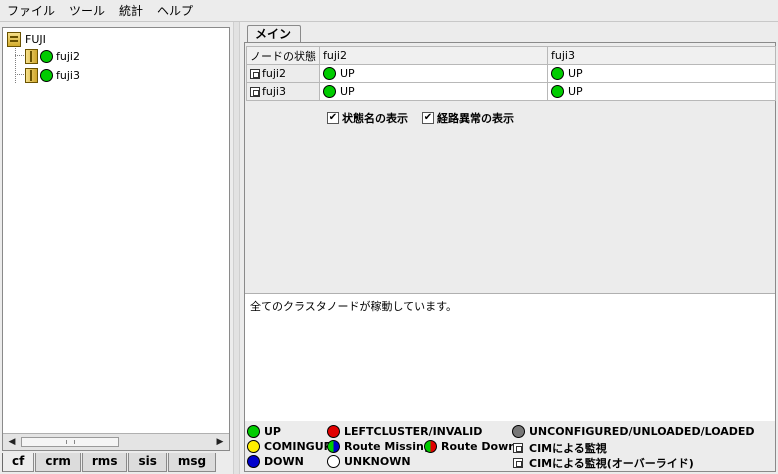 This screenshot has height=474, width=778. I want to click on legend-unknown: UNKNOWN, so click(369, 461).